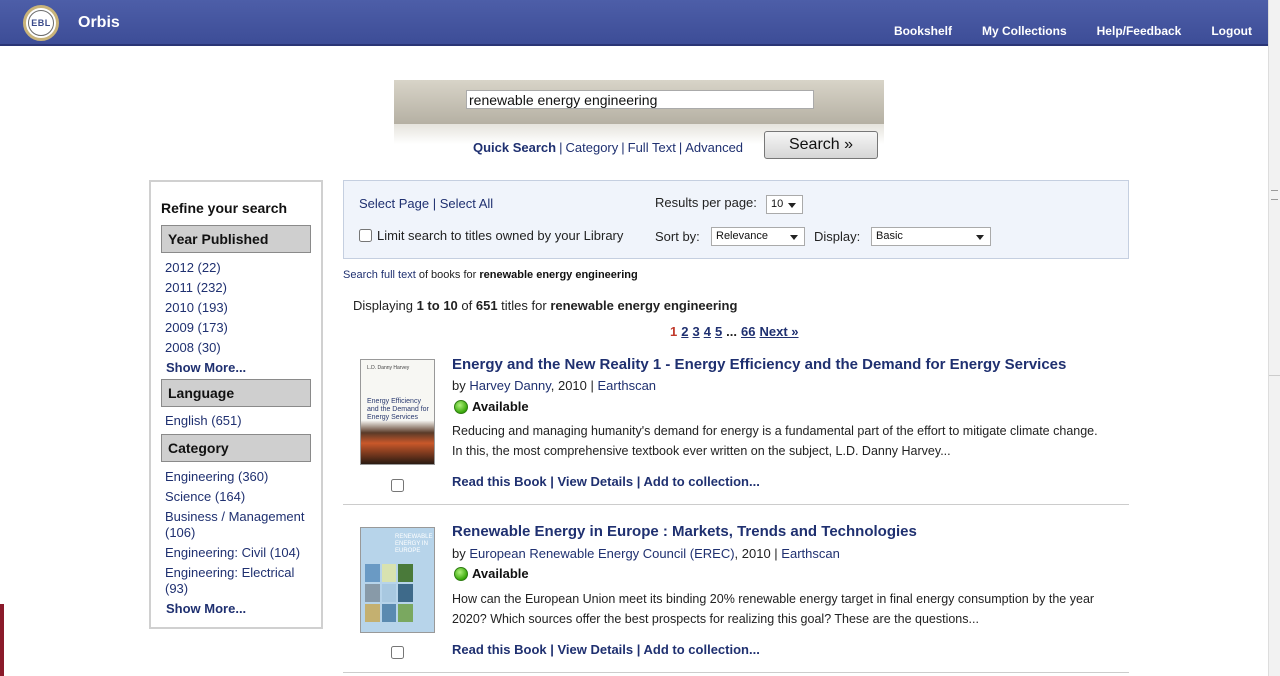 This screenshot has height=676, width=1280. What do you see at coordinates (652, 147) in the screenshot?
I see `full-text-link: Full Text` at bounding box center [652, 147].